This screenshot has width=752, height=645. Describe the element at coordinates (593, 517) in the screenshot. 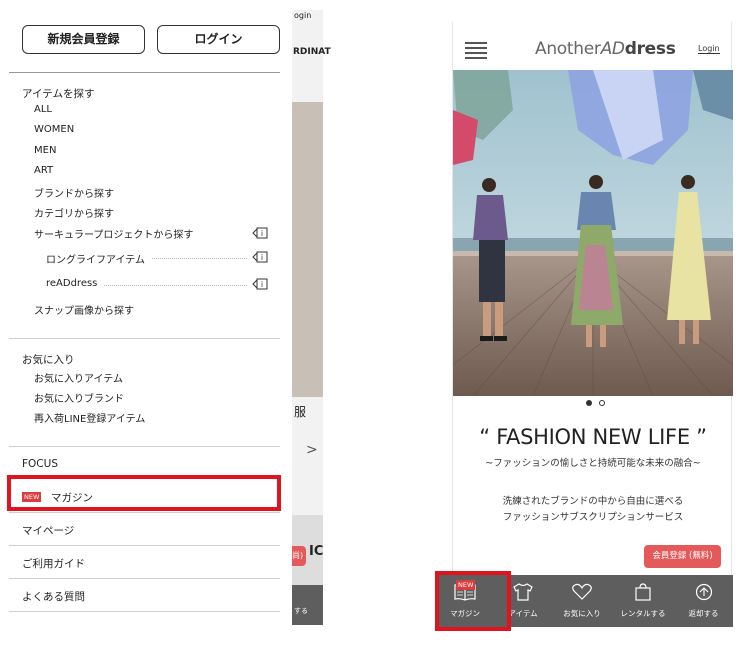

I see `description-line-2: ファッションサブスクリプションサービス` at that location.